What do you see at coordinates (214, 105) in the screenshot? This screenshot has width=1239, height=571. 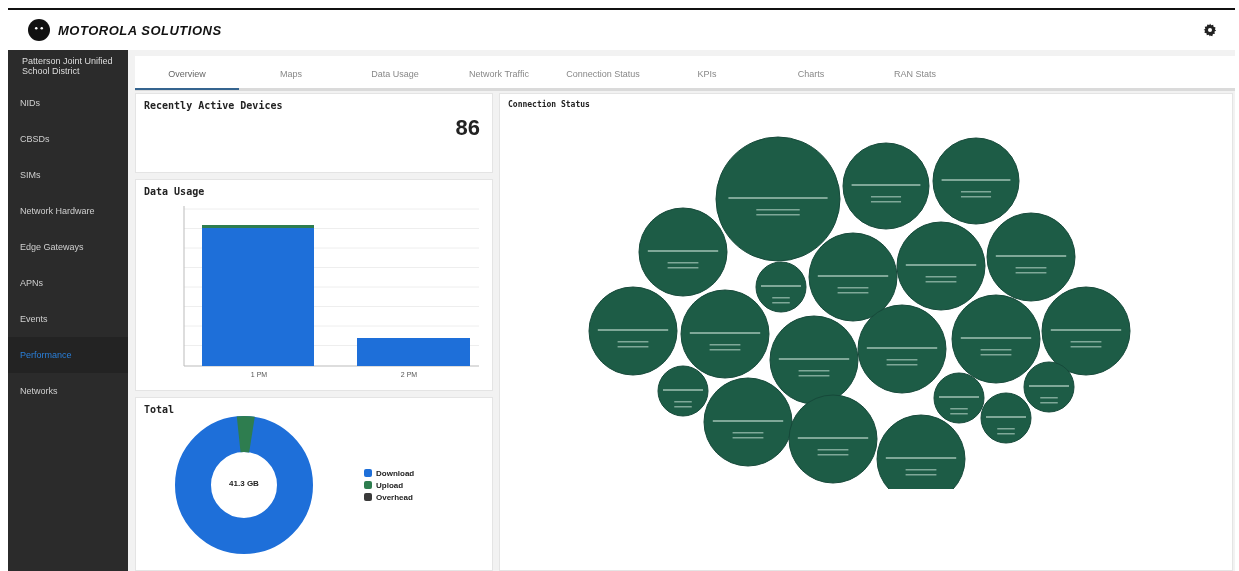 I see `card-title: Recently Active Devices` at bounding box center [214, 105].